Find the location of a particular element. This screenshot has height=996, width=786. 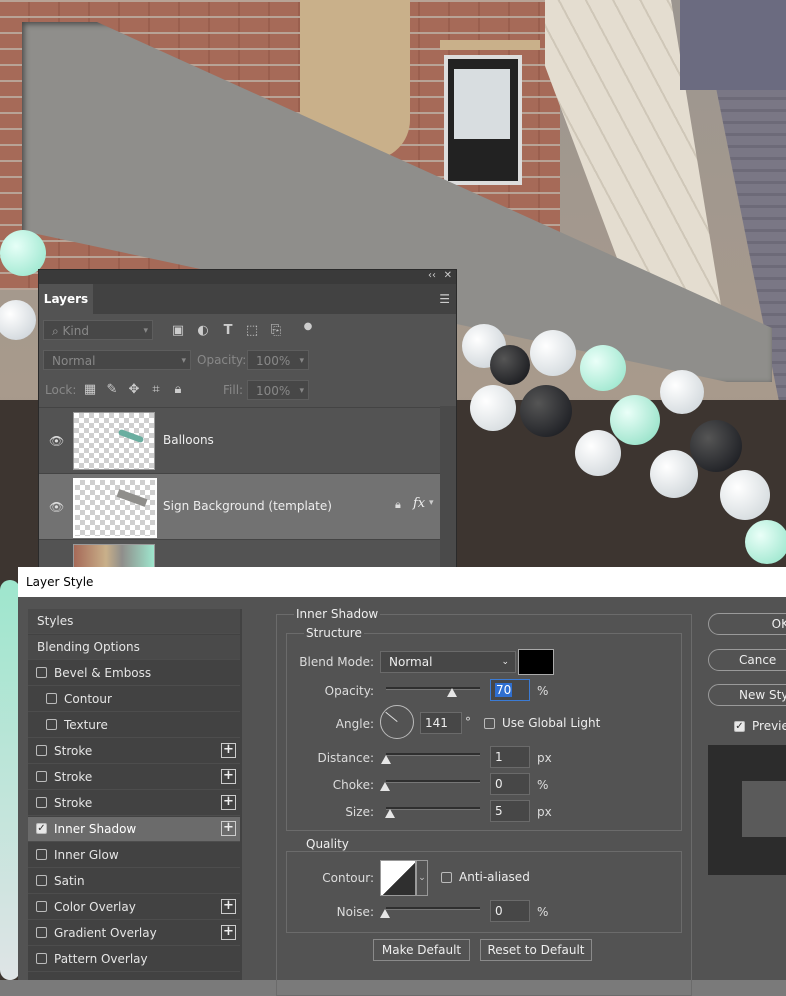

shadow-color-swatch is located at coordinates (536, 662).